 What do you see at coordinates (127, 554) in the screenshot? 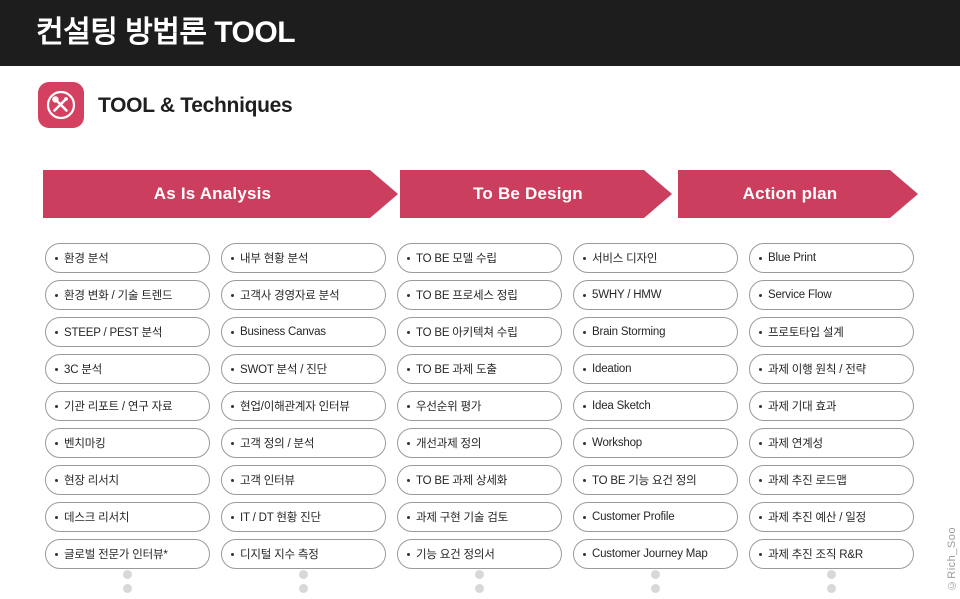
I see `tool-item: 글로벌 전문가 인터뷰*` at bounding box center [127, 554].